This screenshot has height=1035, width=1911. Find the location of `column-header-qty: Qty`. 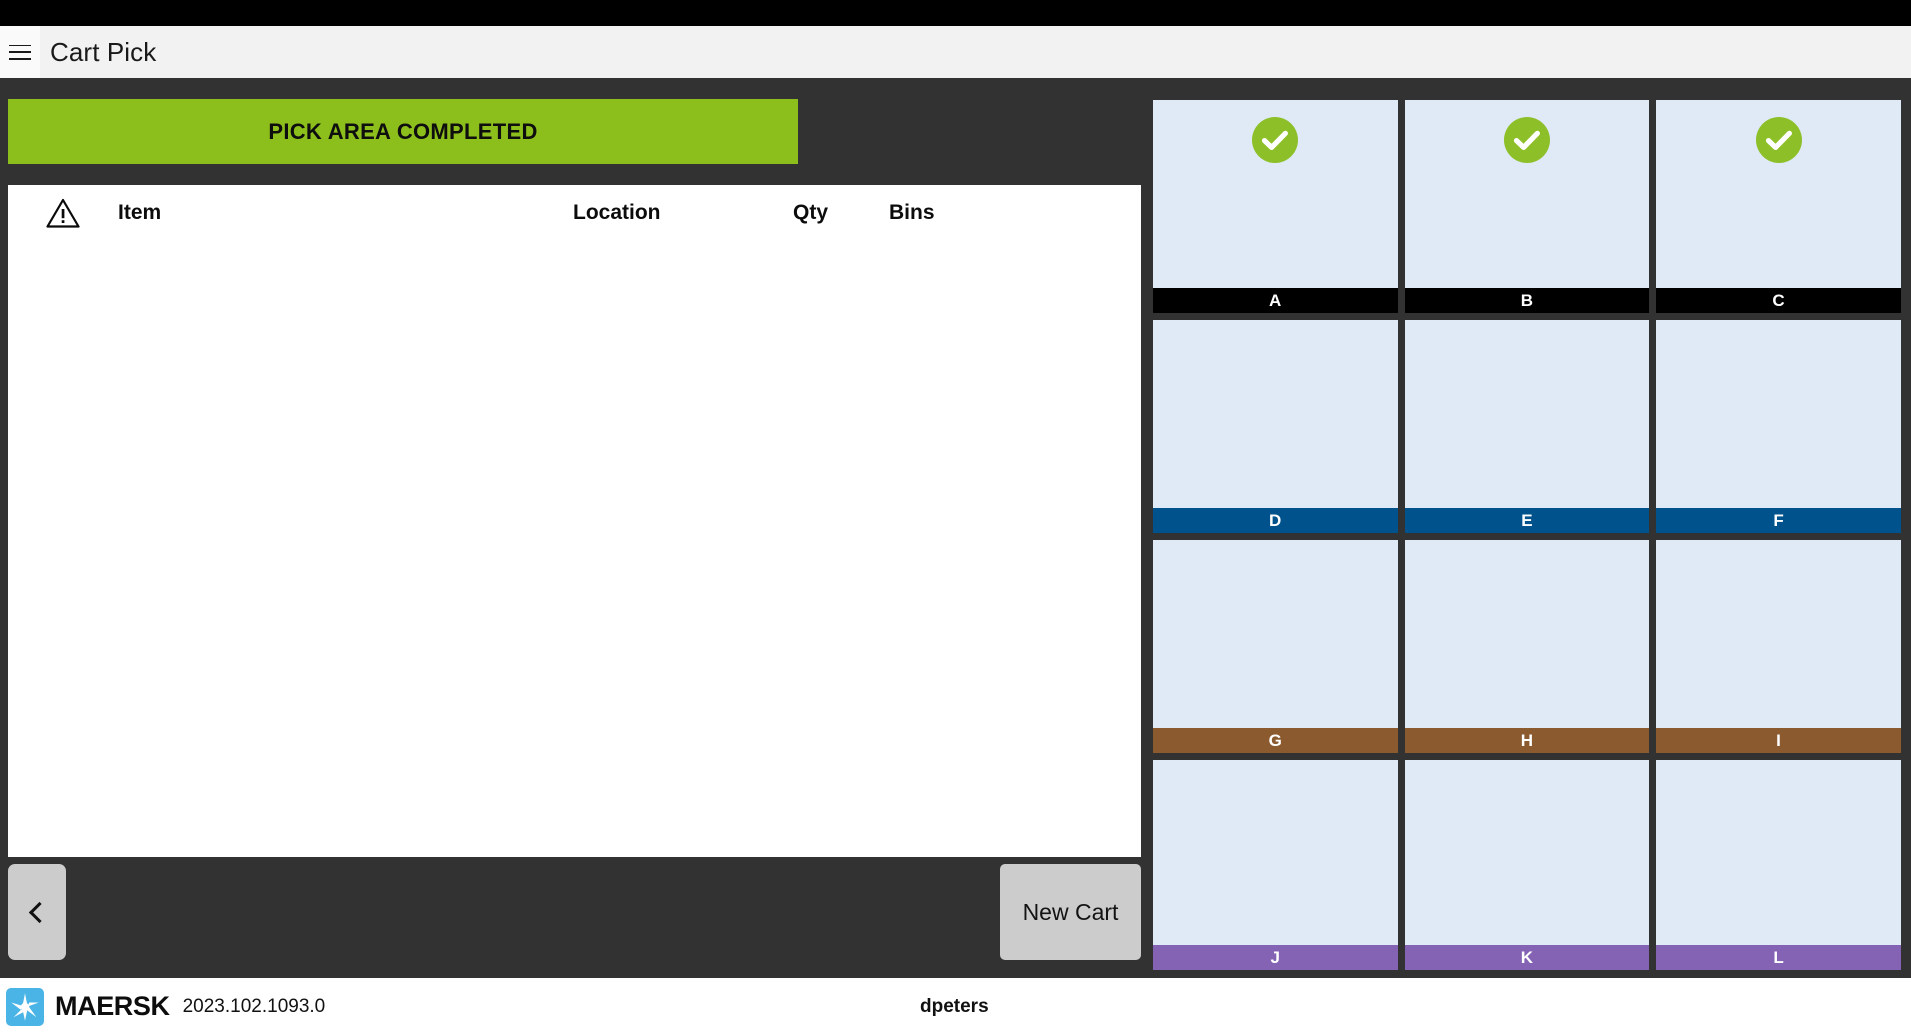

column-header-qty: Qty is located at coordinates (811, 212).